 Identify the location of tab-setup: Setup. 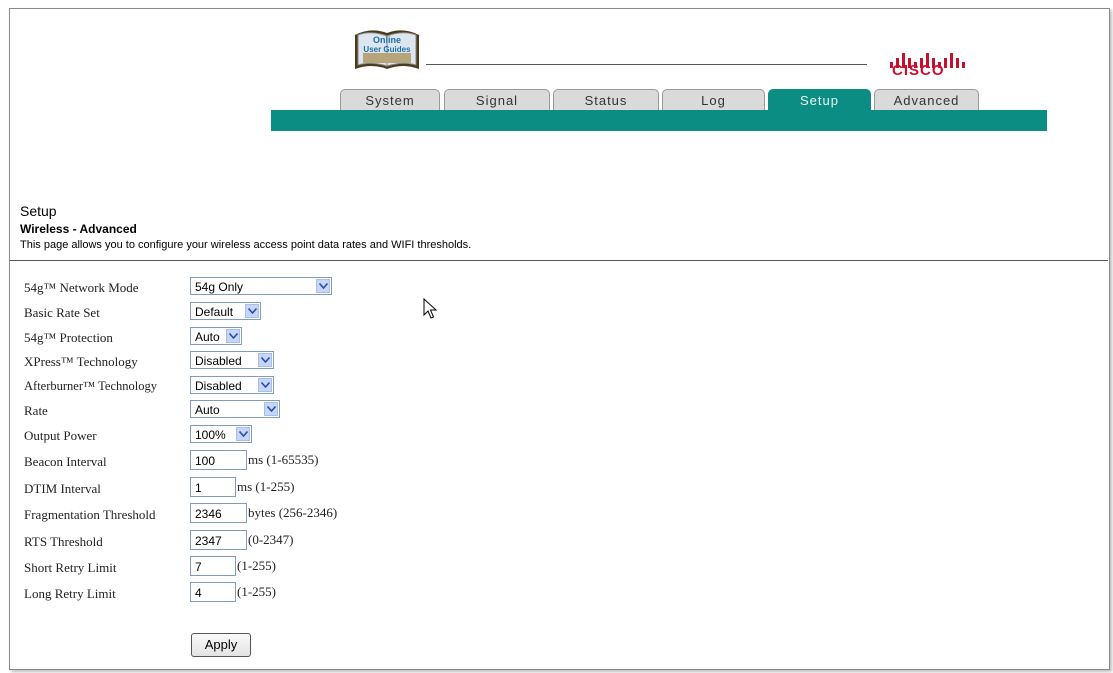
(819, 99).